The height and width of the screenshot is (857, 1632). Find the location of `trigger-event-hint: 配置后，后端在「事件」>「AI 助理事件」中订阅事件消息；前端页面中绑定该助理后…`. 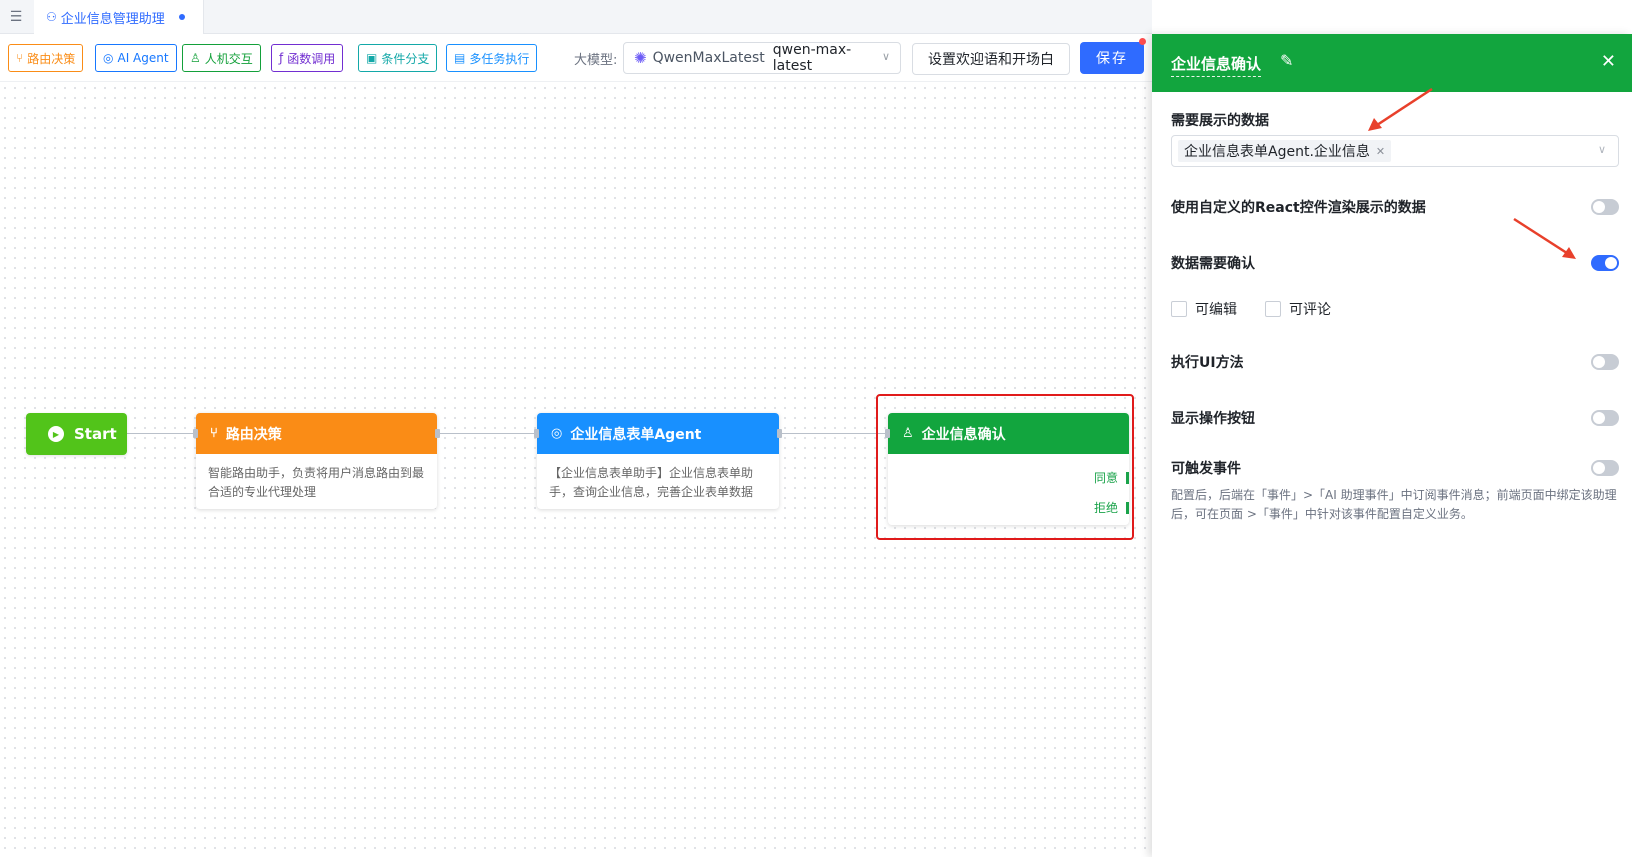

trigger-event-hint: 配置后，后端在「事件」>「AI 助理事件」中订阅事件消息；前端页面中绑定该助理后… is located at coordinates (1394, 504).